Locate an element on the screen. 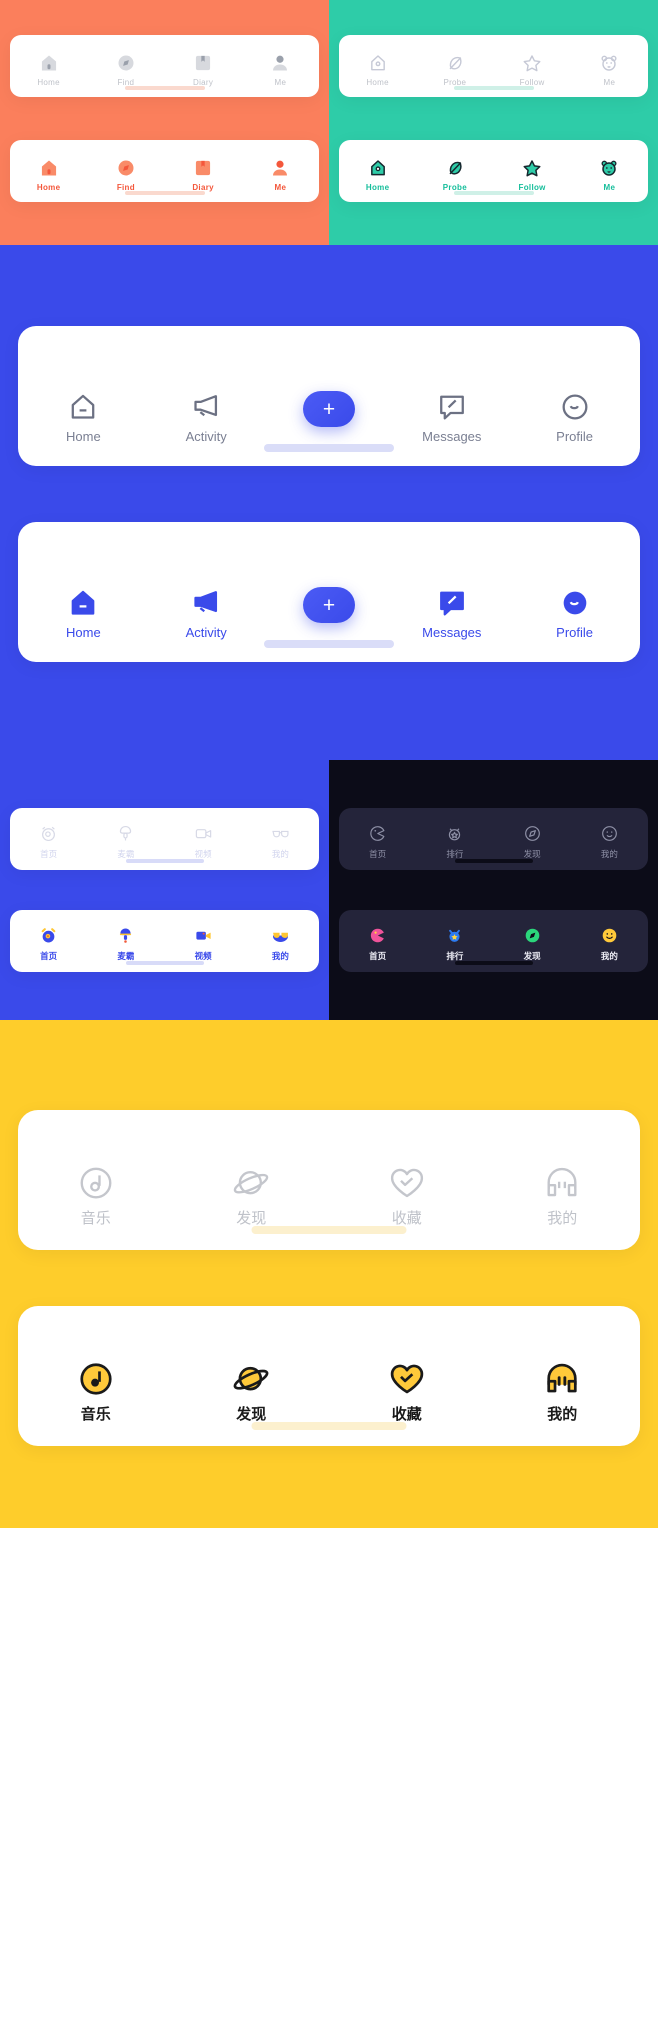  tab-label: 收藏 is located at coordinates (406, 1414).